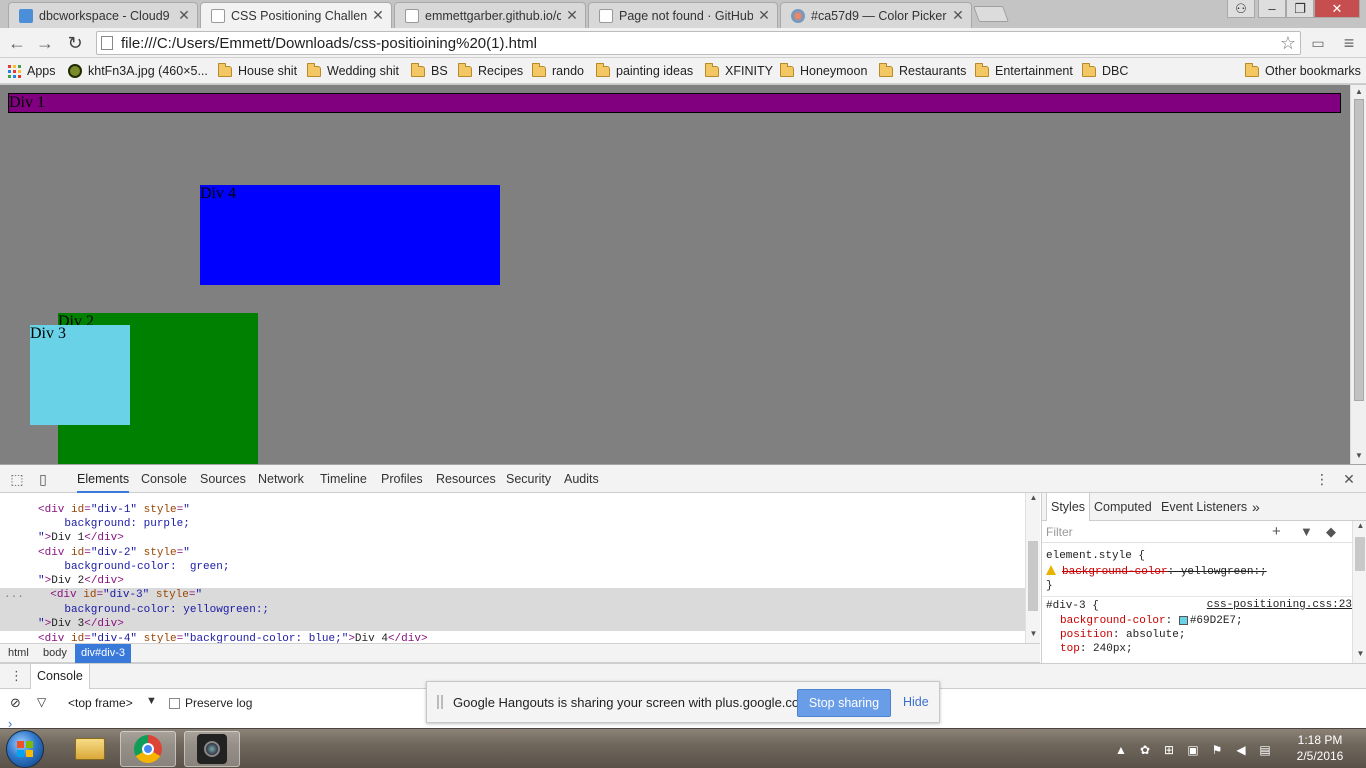  I want to click on code-line: ">Div 2</div>, so click(512, 581).